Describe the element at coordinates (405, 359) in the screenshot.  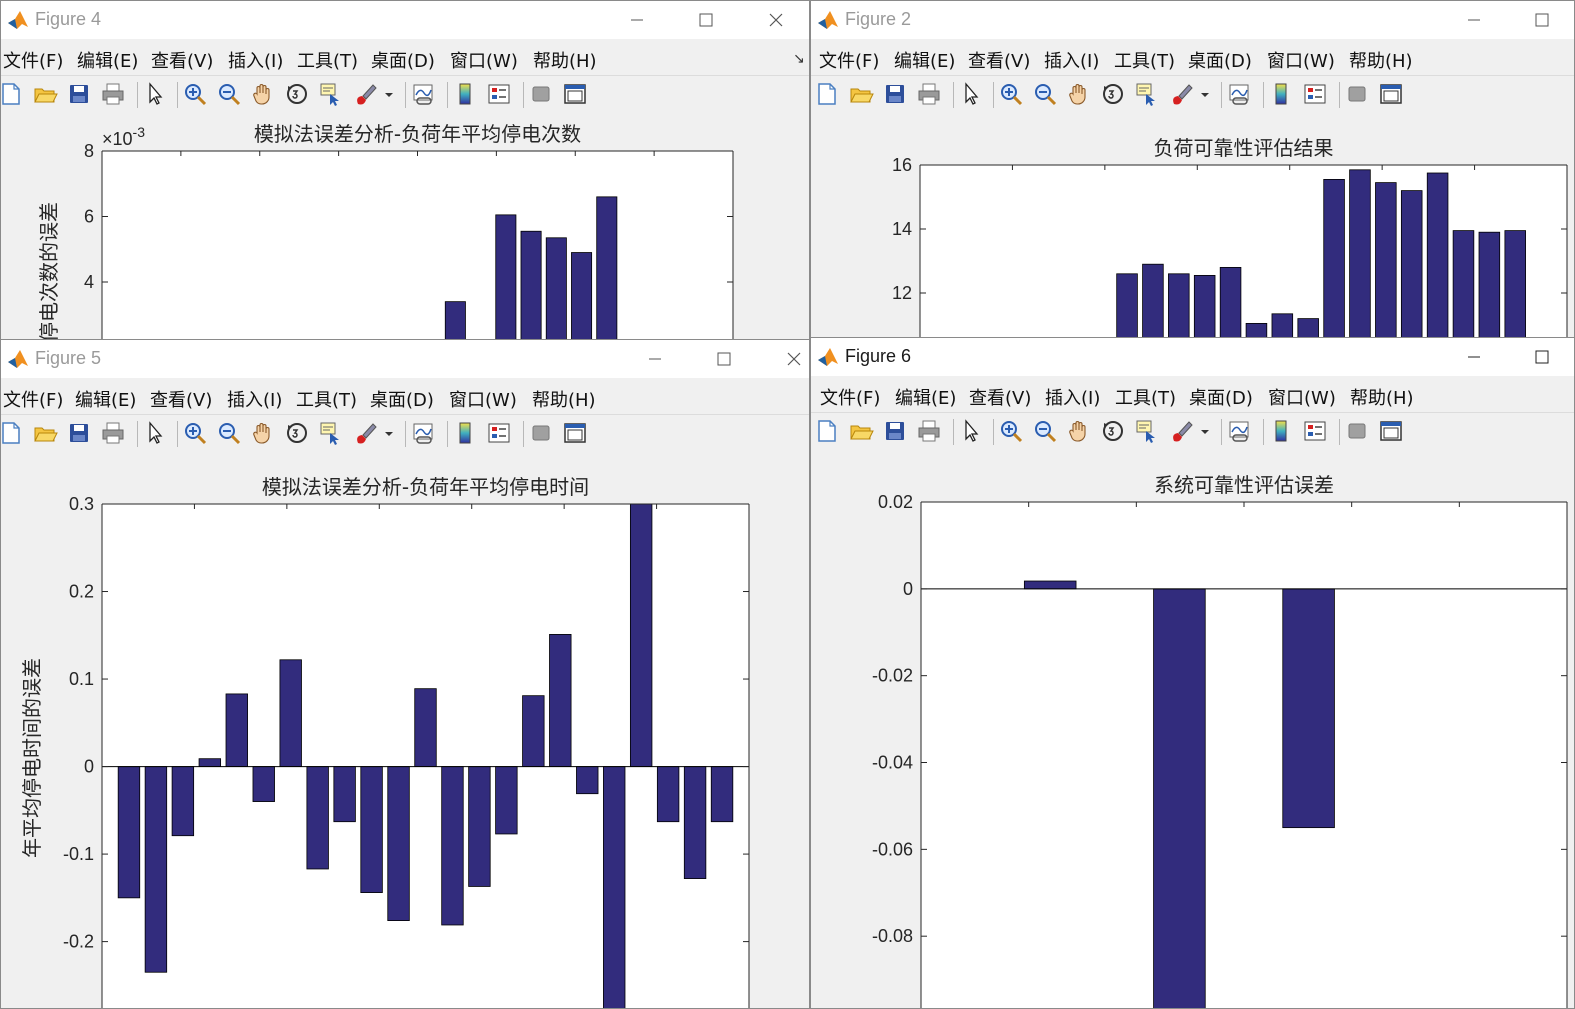
I see `title-bar: Figure 5` at that location.